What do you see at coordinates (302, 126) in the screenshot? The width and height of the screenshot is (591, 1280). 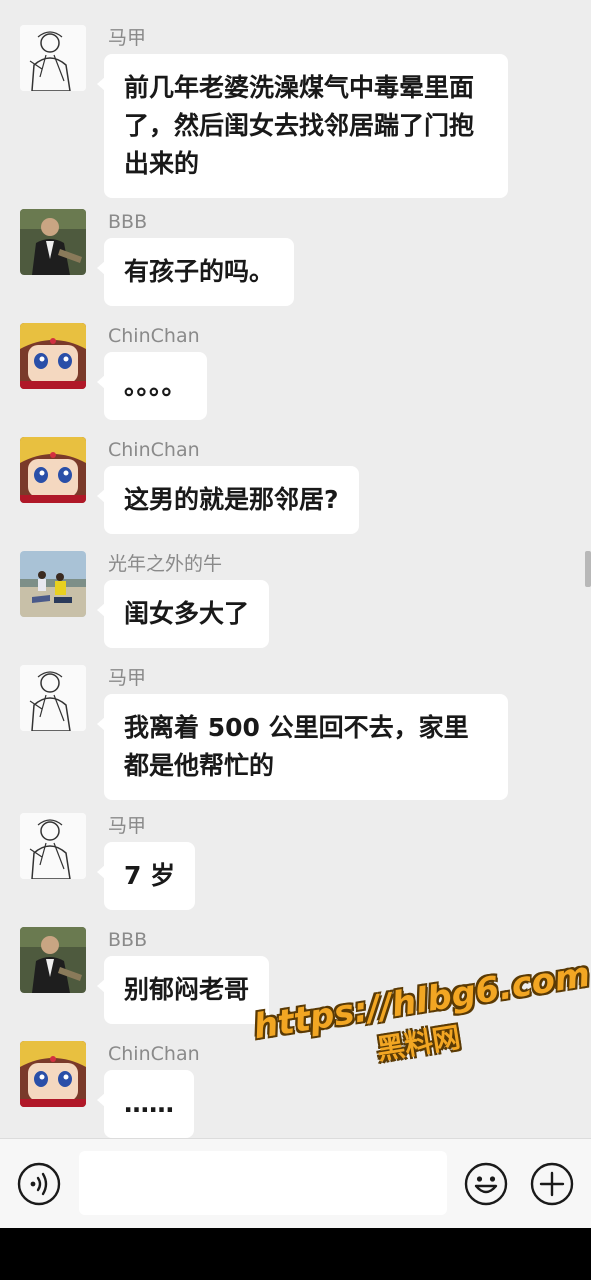 I see `message-bubble: 前几年老婆洗澡煤气中毒晕里面了，然后闺女去找邻居踹了门抱出来的` at bounding box center [302, 126].